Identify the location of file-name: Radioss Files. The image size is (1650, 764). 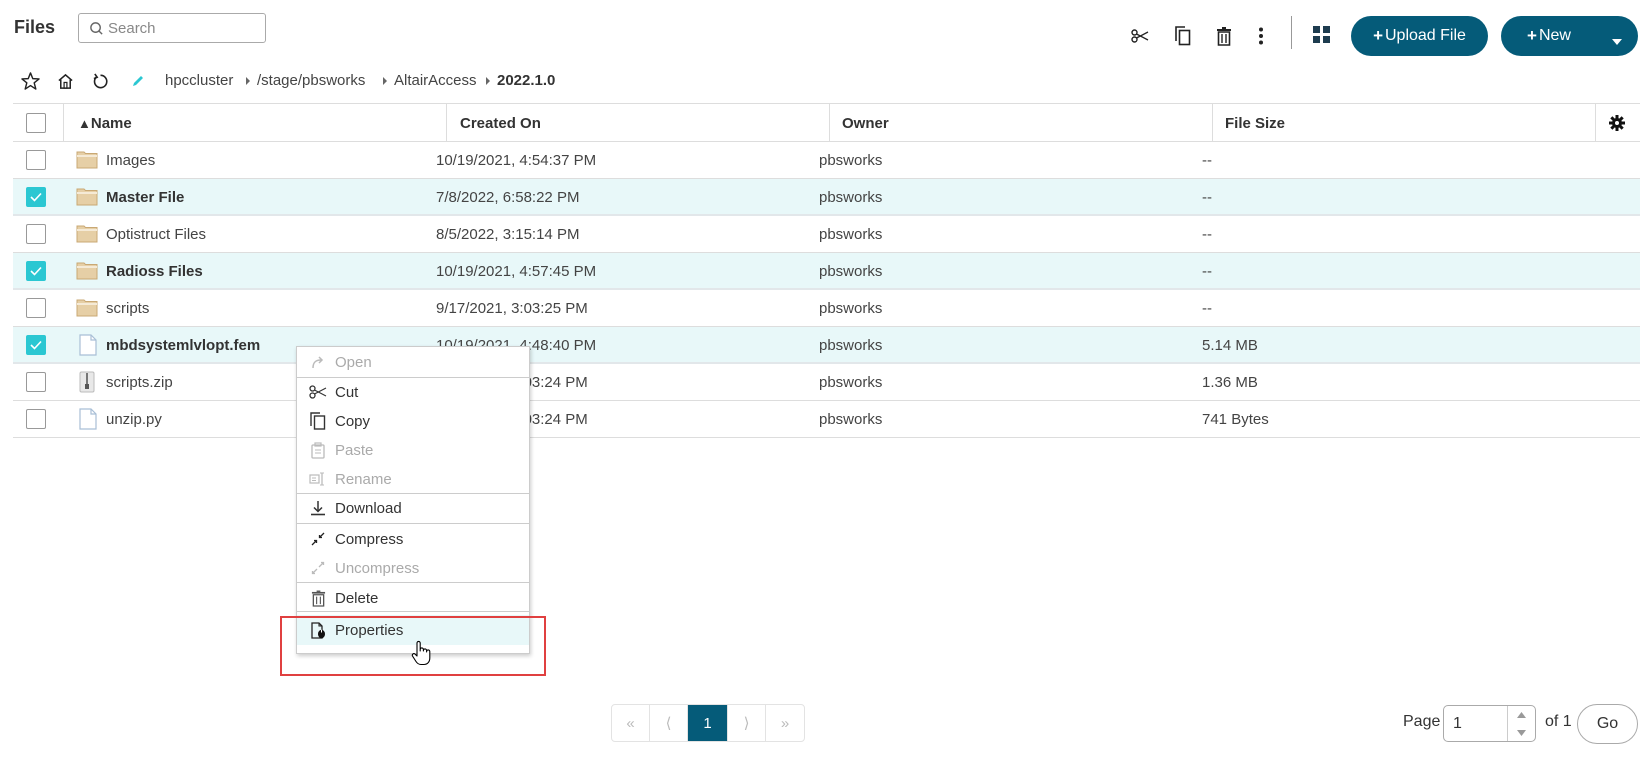
(154, 271).